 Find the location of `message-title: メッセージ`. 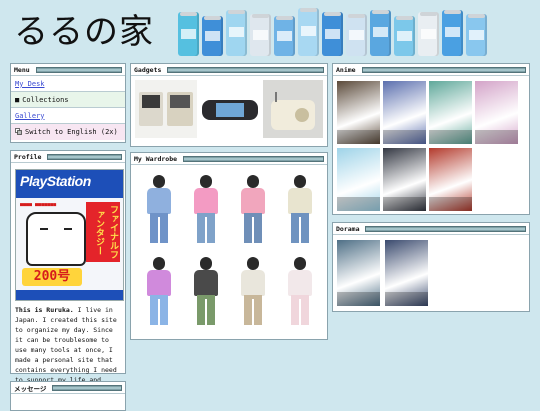

message-title: メッセージ is located at coordinates (68, 388).